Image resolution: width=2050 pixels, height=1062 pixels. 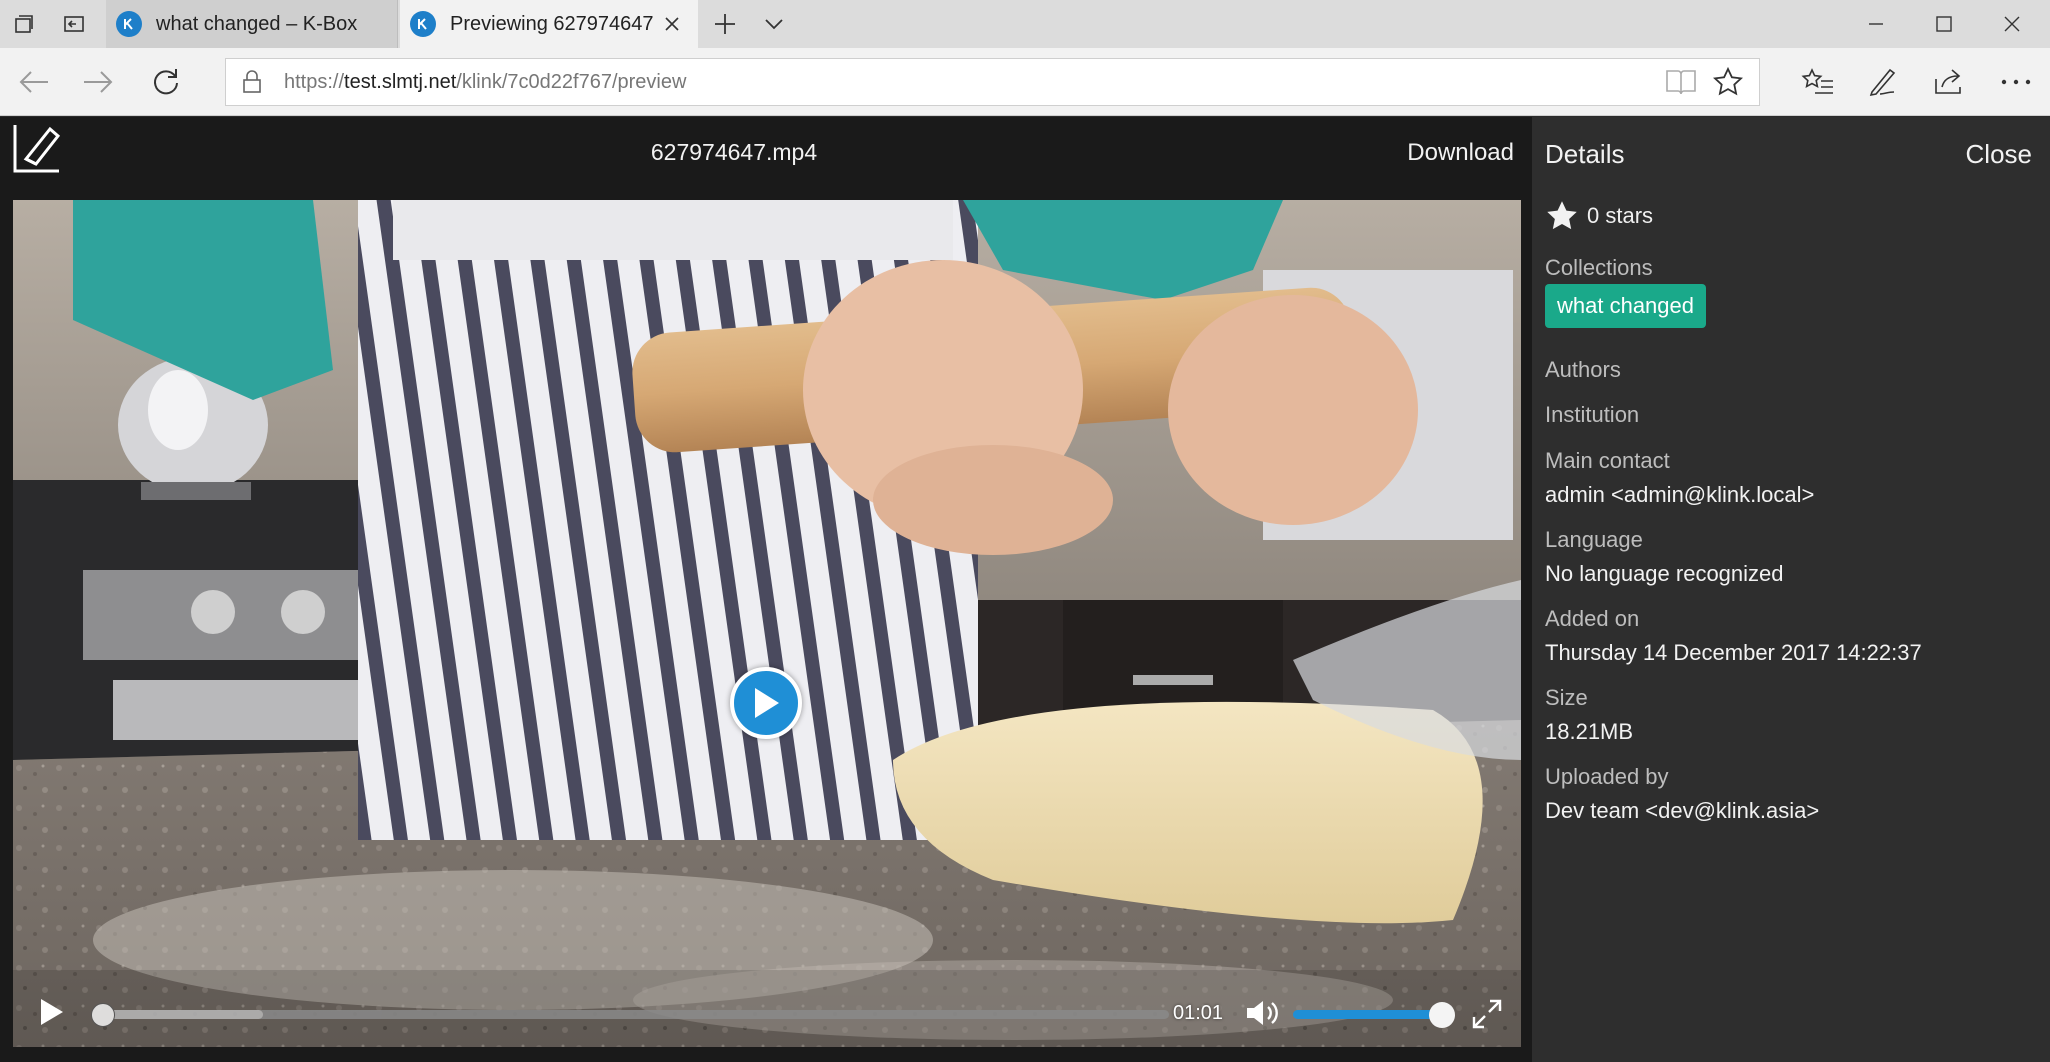 I want to click on stars-row: 0 stars, so click(x=1599, y=216).